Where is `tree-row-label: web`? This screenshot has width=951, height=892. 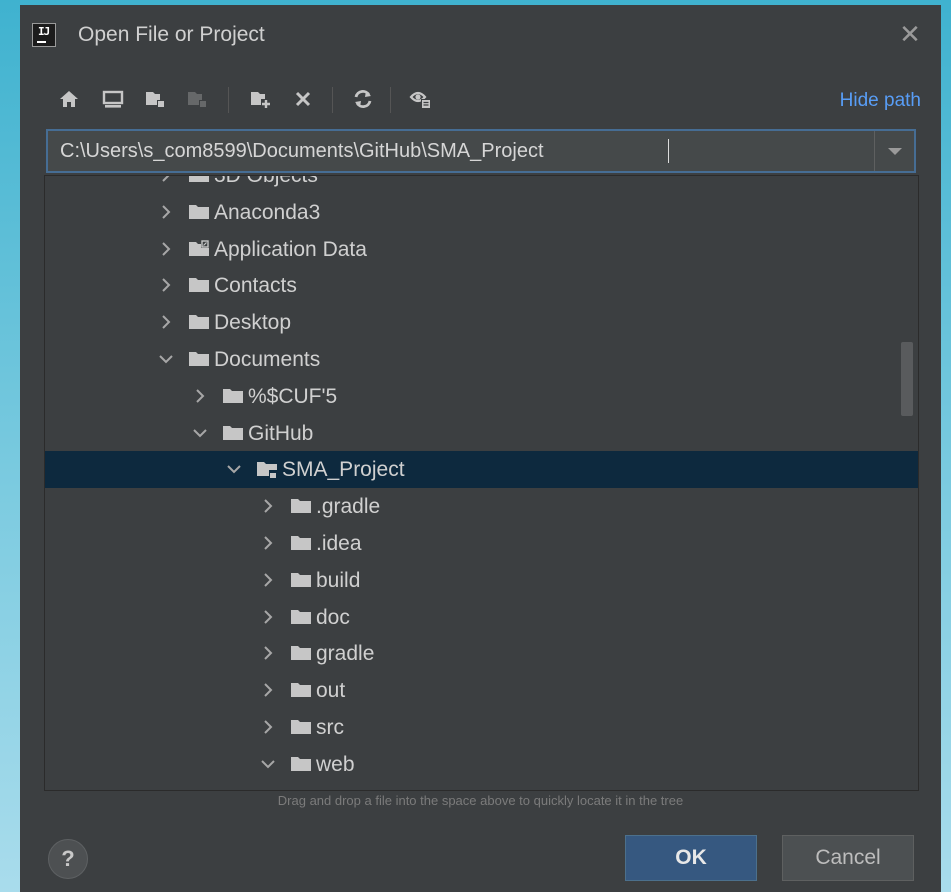 tree-row-label: web is located at coordinates (335, 764).